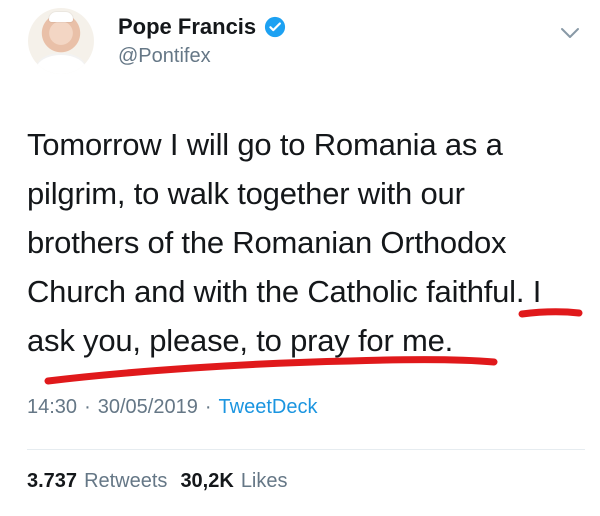 The image size is (600, 516). What do you see at coordinates (148, 407) in the screenshot?
I see `tweet-date: 30/05/2019` at bounding box center [148, 407].